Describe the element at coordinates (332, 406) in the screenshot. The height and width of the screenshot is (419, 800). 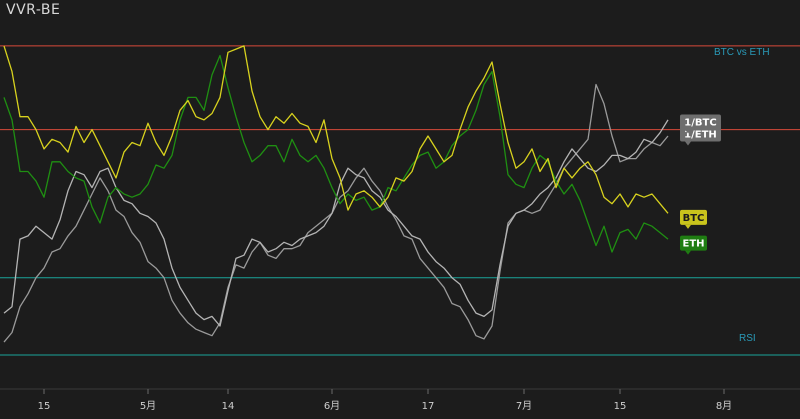
I see `x-tick-label: 6月` at that location.